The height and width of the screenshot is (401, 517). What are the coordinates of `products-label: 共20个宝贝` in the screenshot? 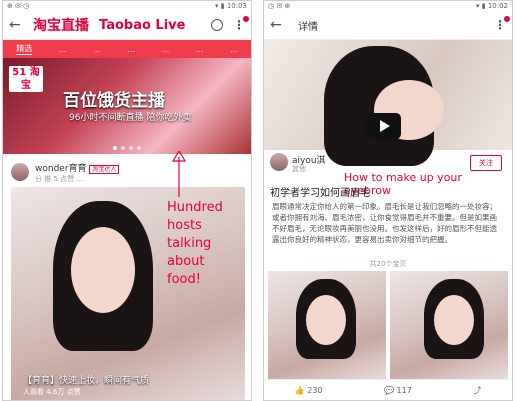 It's located at (388, 264).